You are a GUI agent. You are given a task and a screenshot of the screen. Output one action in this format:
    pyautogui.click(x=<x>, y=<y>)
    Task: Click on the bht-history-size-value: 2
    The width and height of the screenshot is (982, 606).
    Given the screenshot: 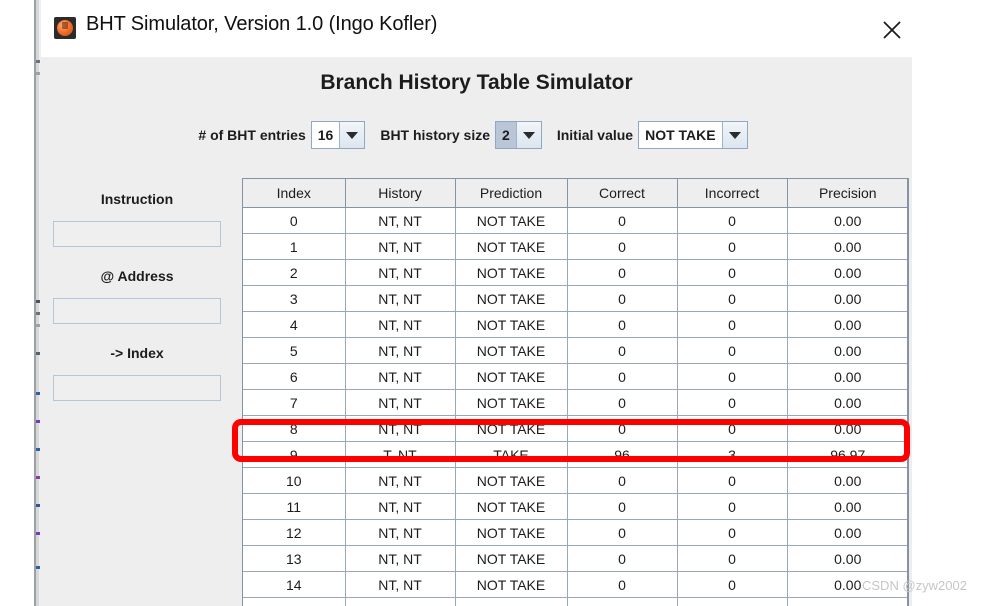 What is the action you would take?
    pyautogui.click(x=506, y=135)
    